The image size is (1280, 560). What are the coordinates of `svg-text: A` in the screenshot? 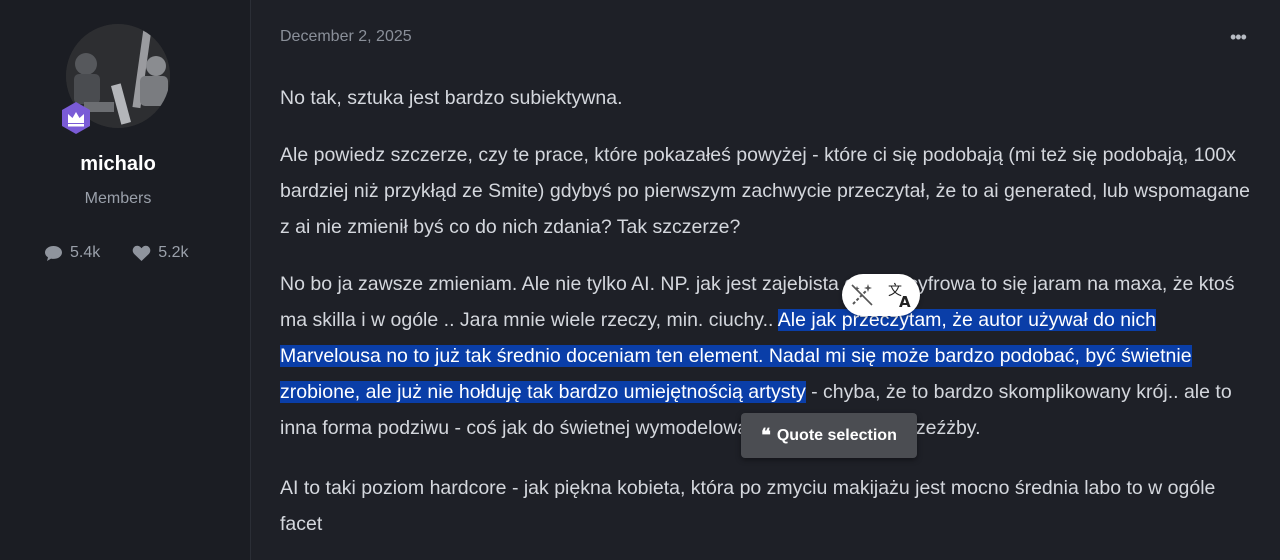 It's located at (905, 301).